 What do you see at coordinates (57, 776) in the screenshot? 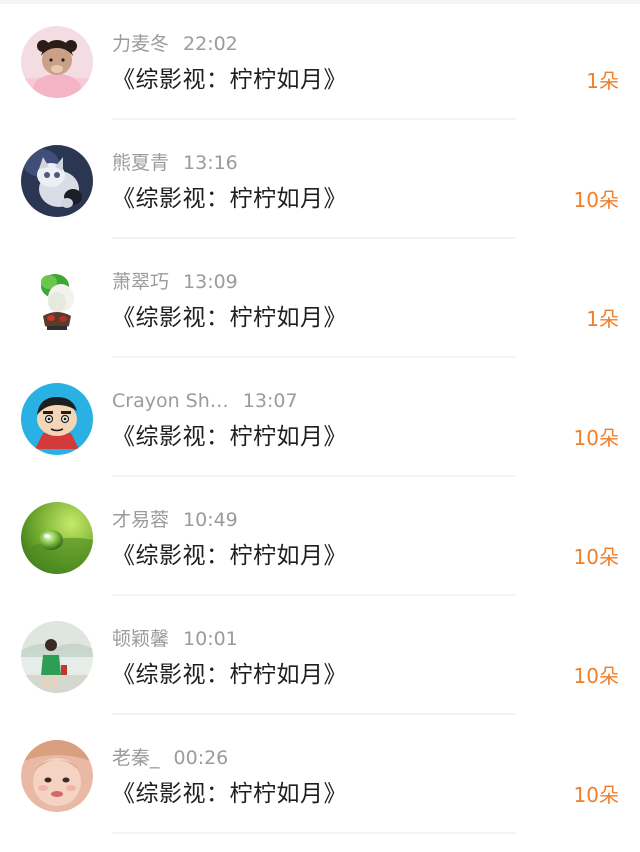
I see `face-avatar-icon` at bounding box center [57, 776].